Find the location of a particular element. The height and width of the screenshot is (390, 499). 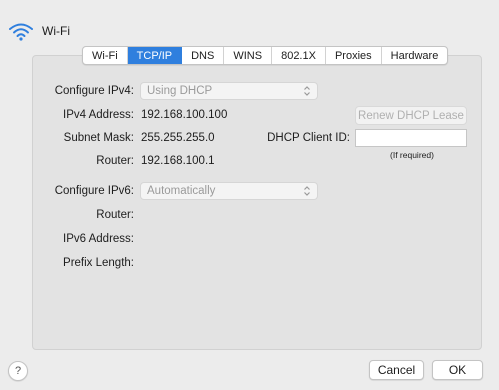

window-header: Wi-Fi is located at coordinates (39, 31).